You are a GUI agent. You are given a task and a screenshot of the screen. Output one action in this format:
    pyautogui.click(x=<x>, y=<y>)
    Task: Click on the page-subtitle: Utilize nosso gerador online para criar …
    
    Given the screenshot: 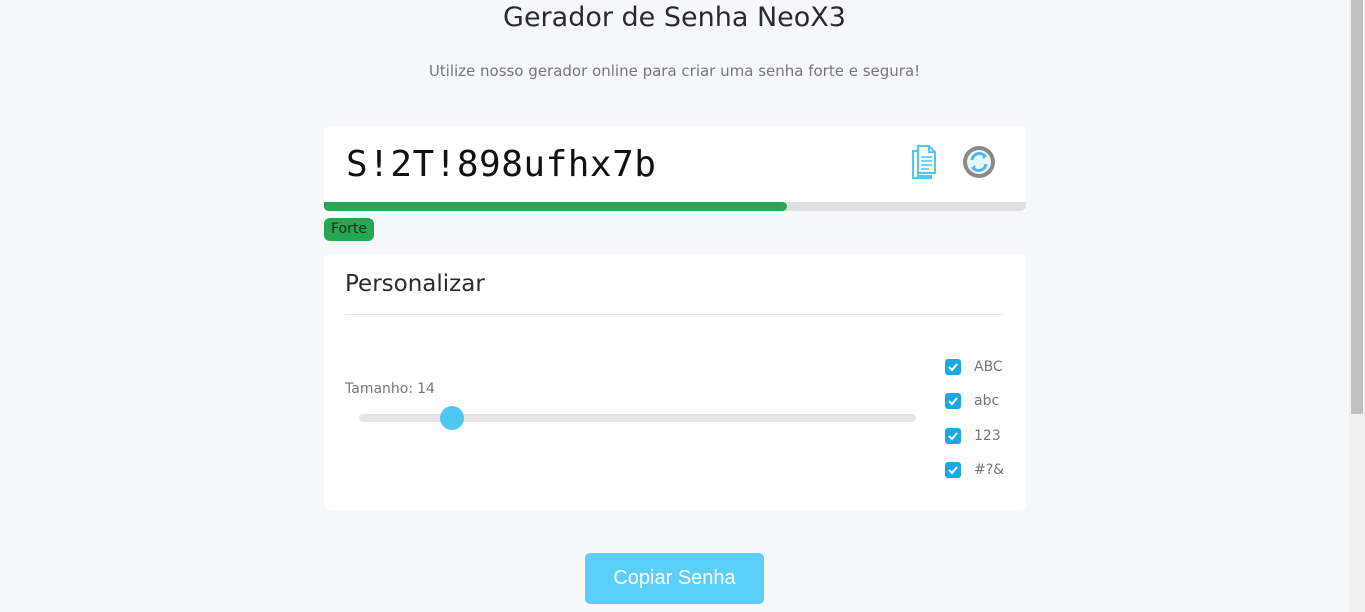 What is the action you would take?
    pyautogui.click(x=674, y=71)
    